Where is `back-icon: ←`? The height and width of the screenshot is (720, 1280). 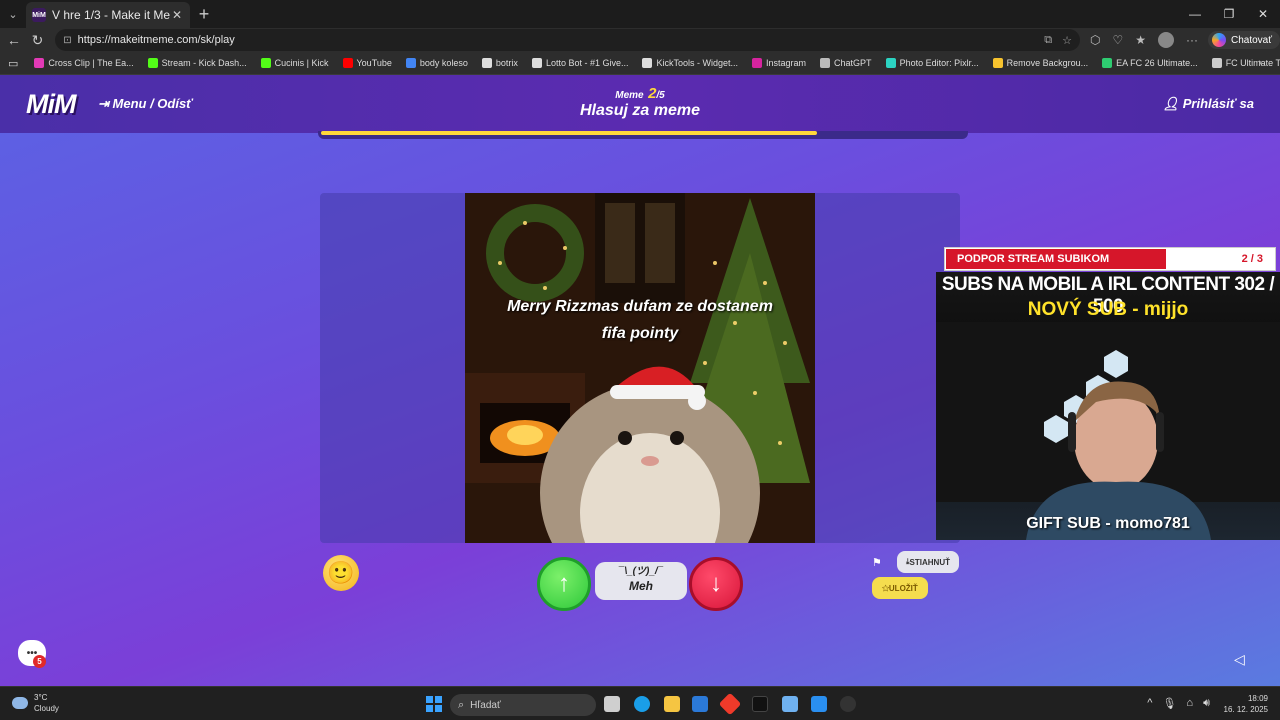 back-icon: ← is located at coordinates (14, 40).